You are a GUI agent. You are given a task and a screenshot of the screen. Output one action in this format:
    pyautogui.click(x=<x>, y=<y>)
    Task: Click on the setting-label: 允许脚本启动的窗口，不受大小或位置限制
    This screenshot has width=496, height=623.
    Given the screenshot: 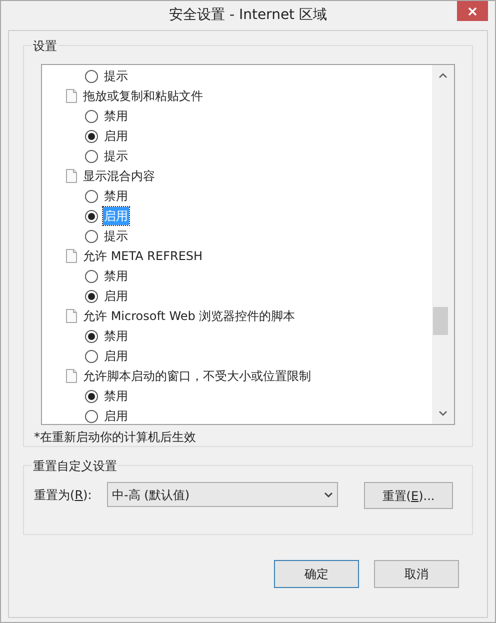 What is the action you would take?
    pyautogui.click(x=197, y=376)
    